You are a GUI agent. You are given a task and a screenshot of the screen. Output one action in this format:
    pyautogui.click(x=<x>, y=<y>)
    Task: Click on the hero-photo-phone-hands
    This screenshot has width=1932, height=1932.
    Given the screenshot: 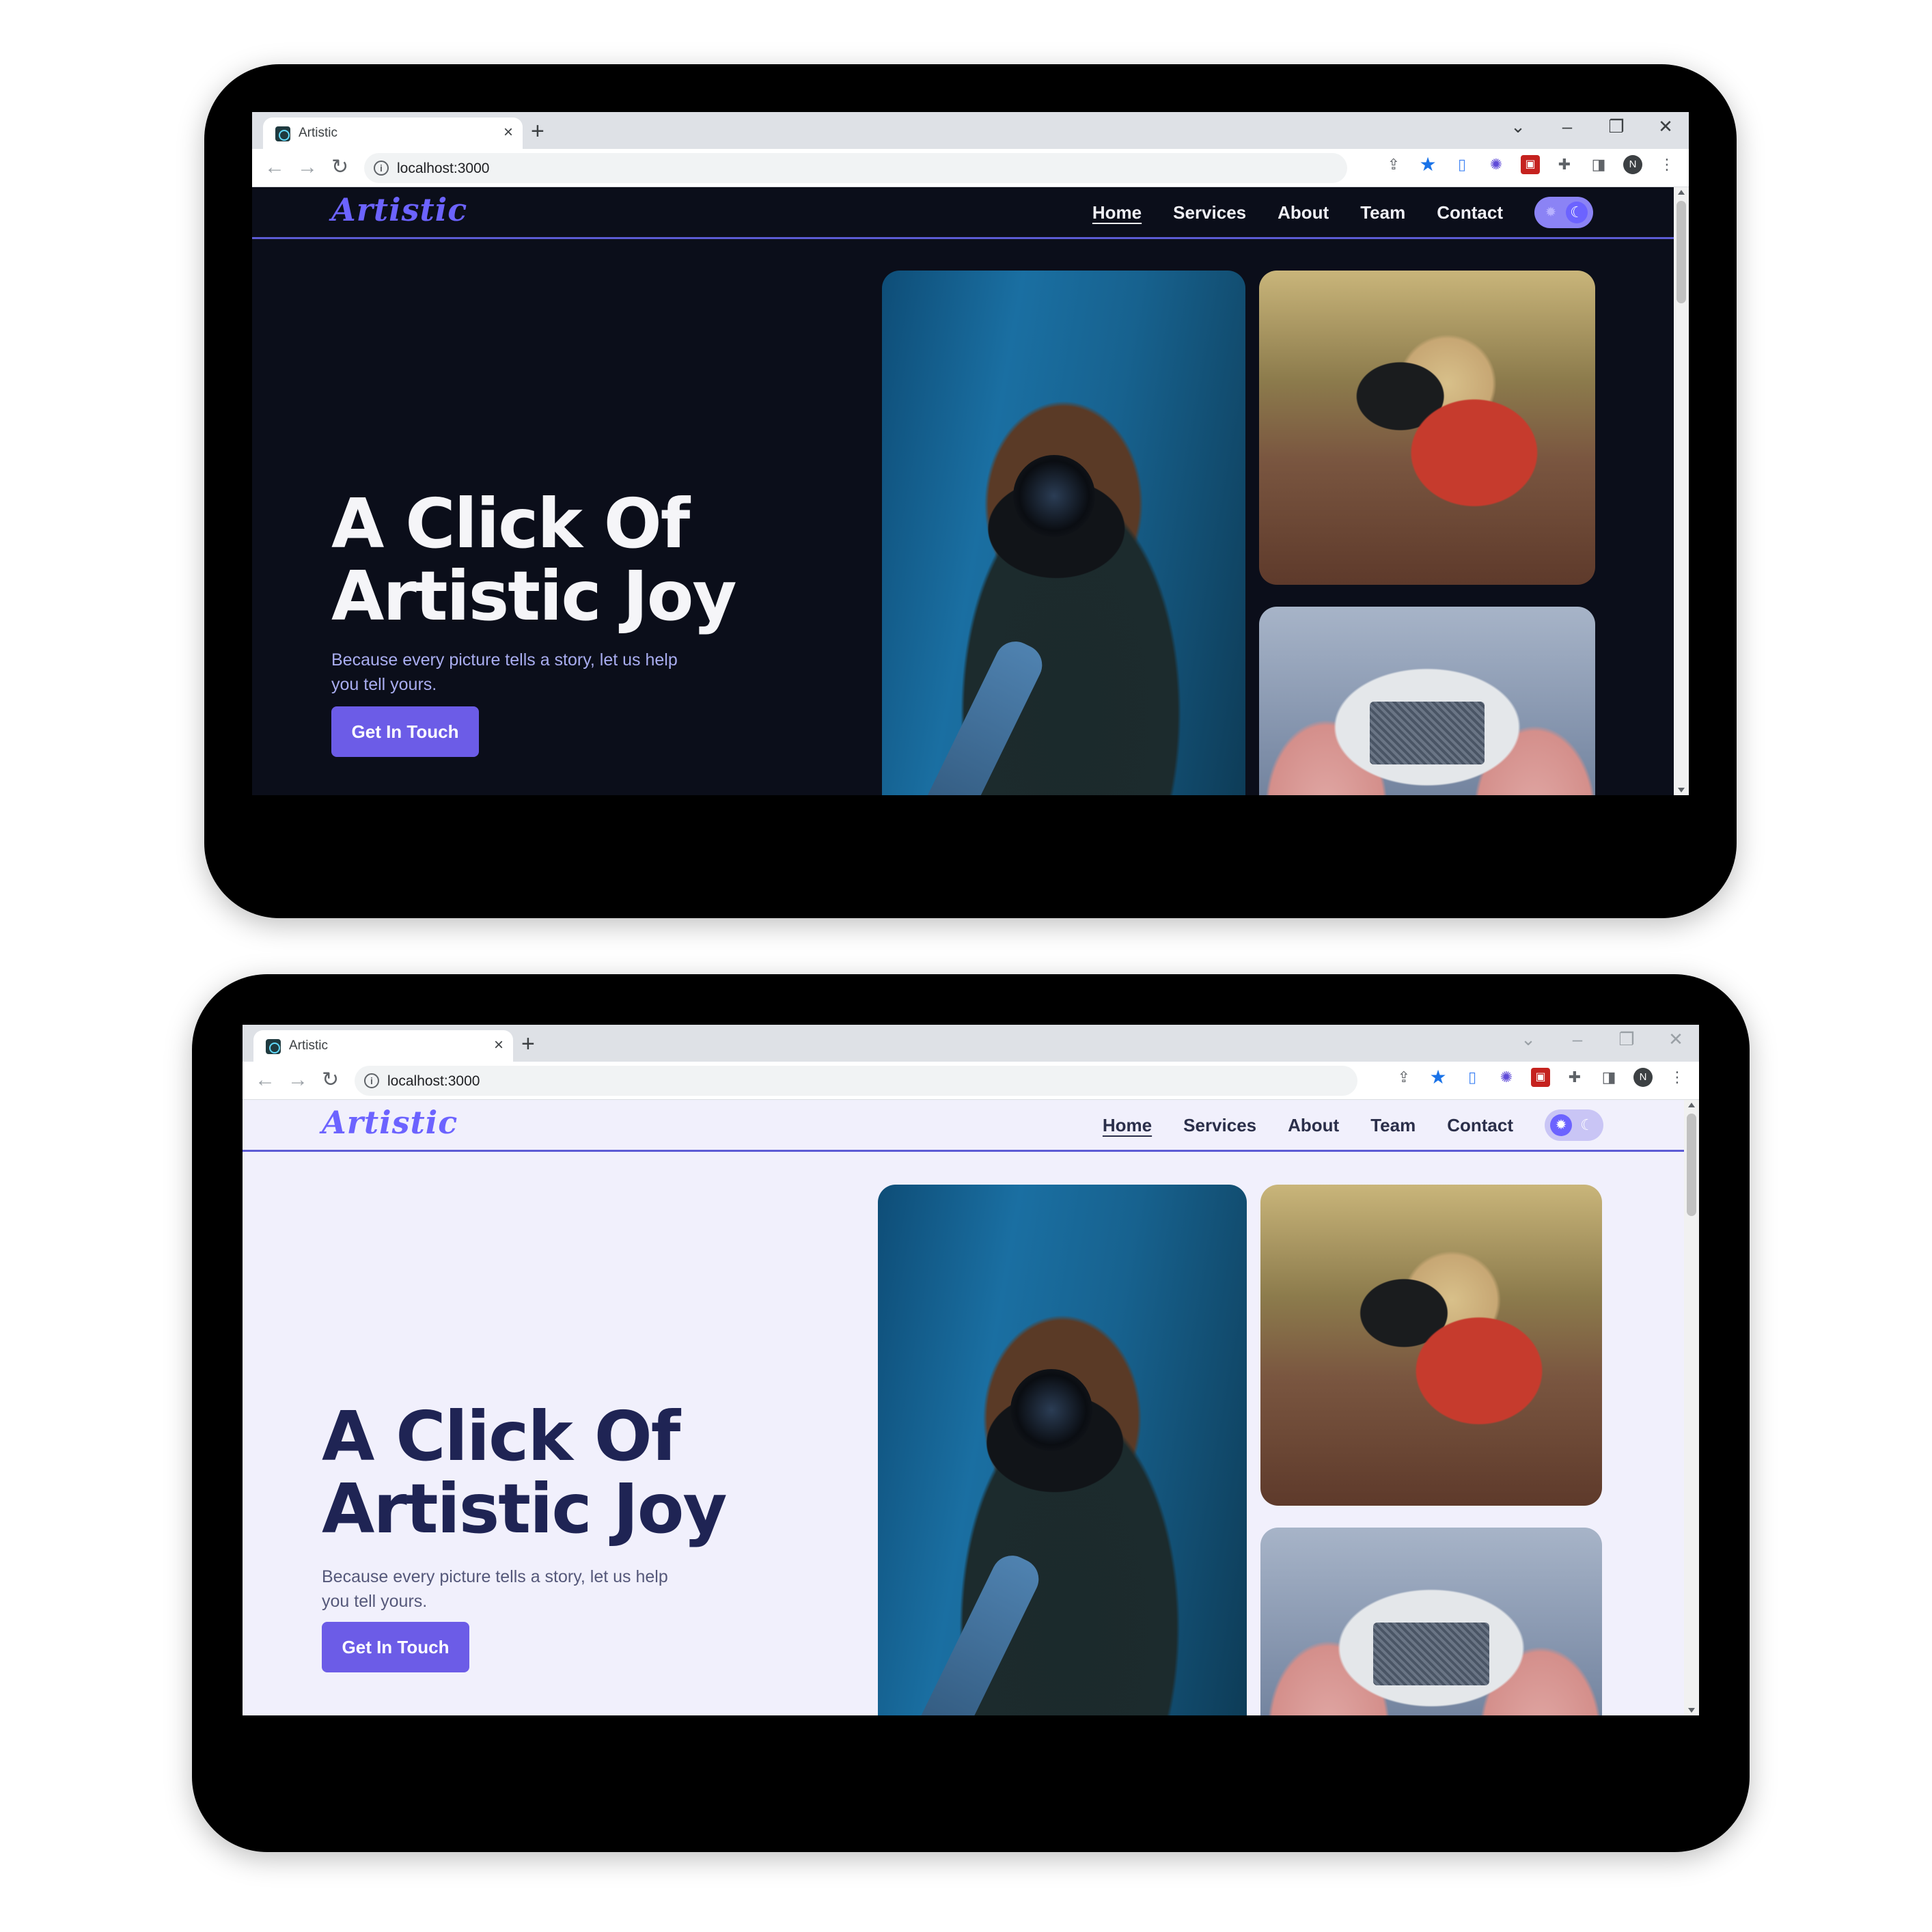 What is the action you would take?
    pyautogui.click(x=1431, y=1622)
    